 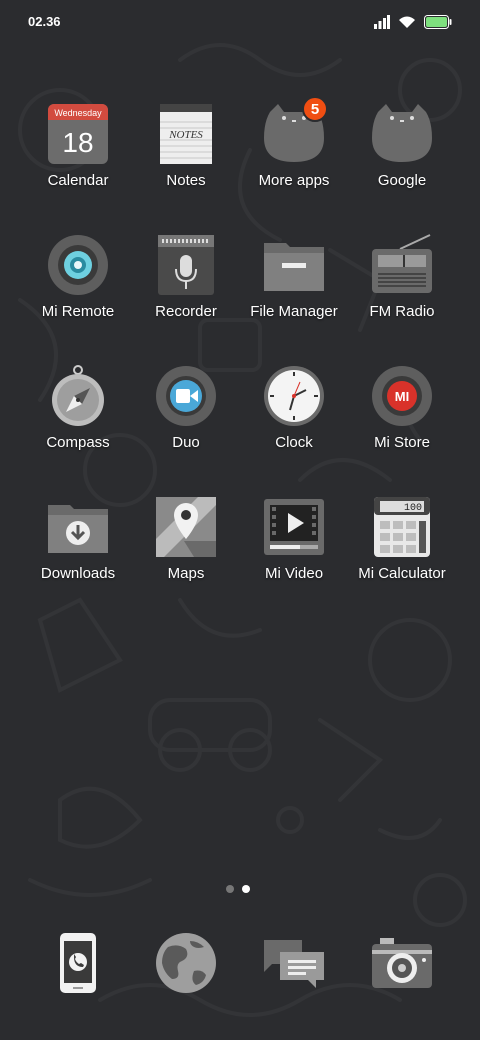 What do you see at coordinates (186, 527) in the screenshot?
I see `map-pin-icon` at bounding box center [186, 527].